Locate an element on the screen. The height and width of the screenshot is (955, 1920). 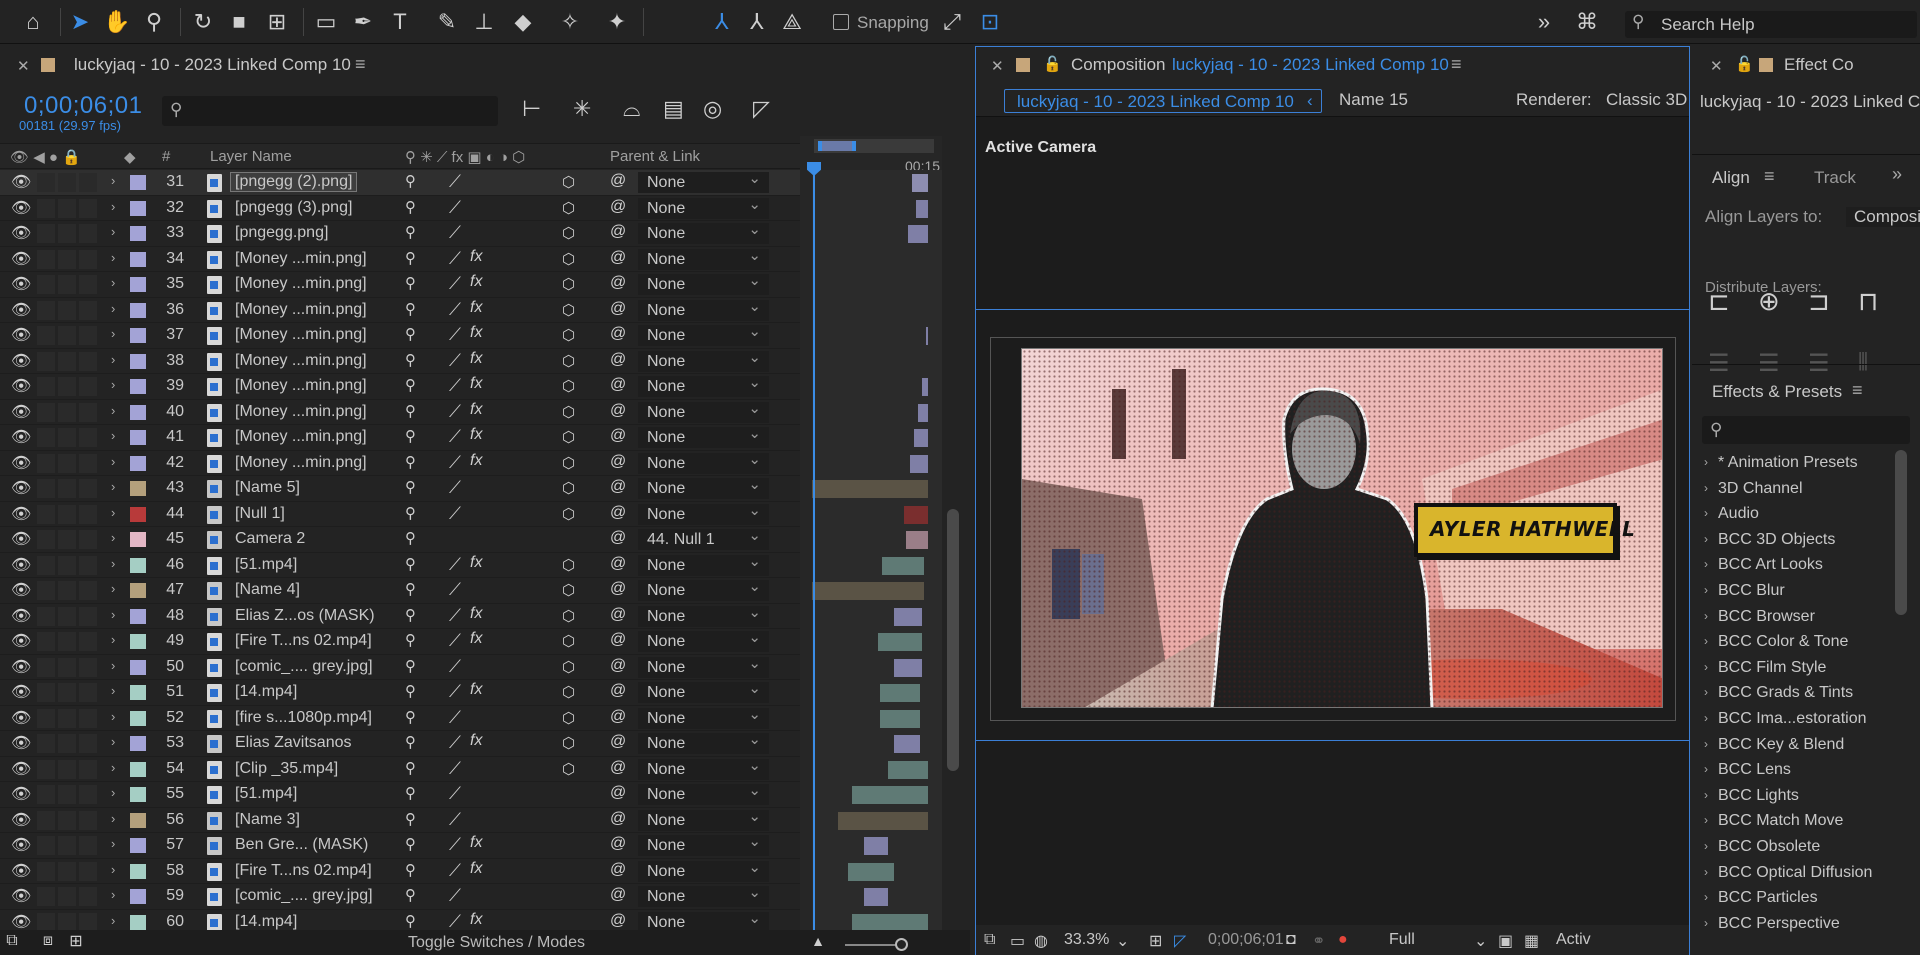
switches-column-icons: ⚲ ✳ ⟋ fx ▣ ◐ ◑ ⬡ is located at coordinates (465, 157).